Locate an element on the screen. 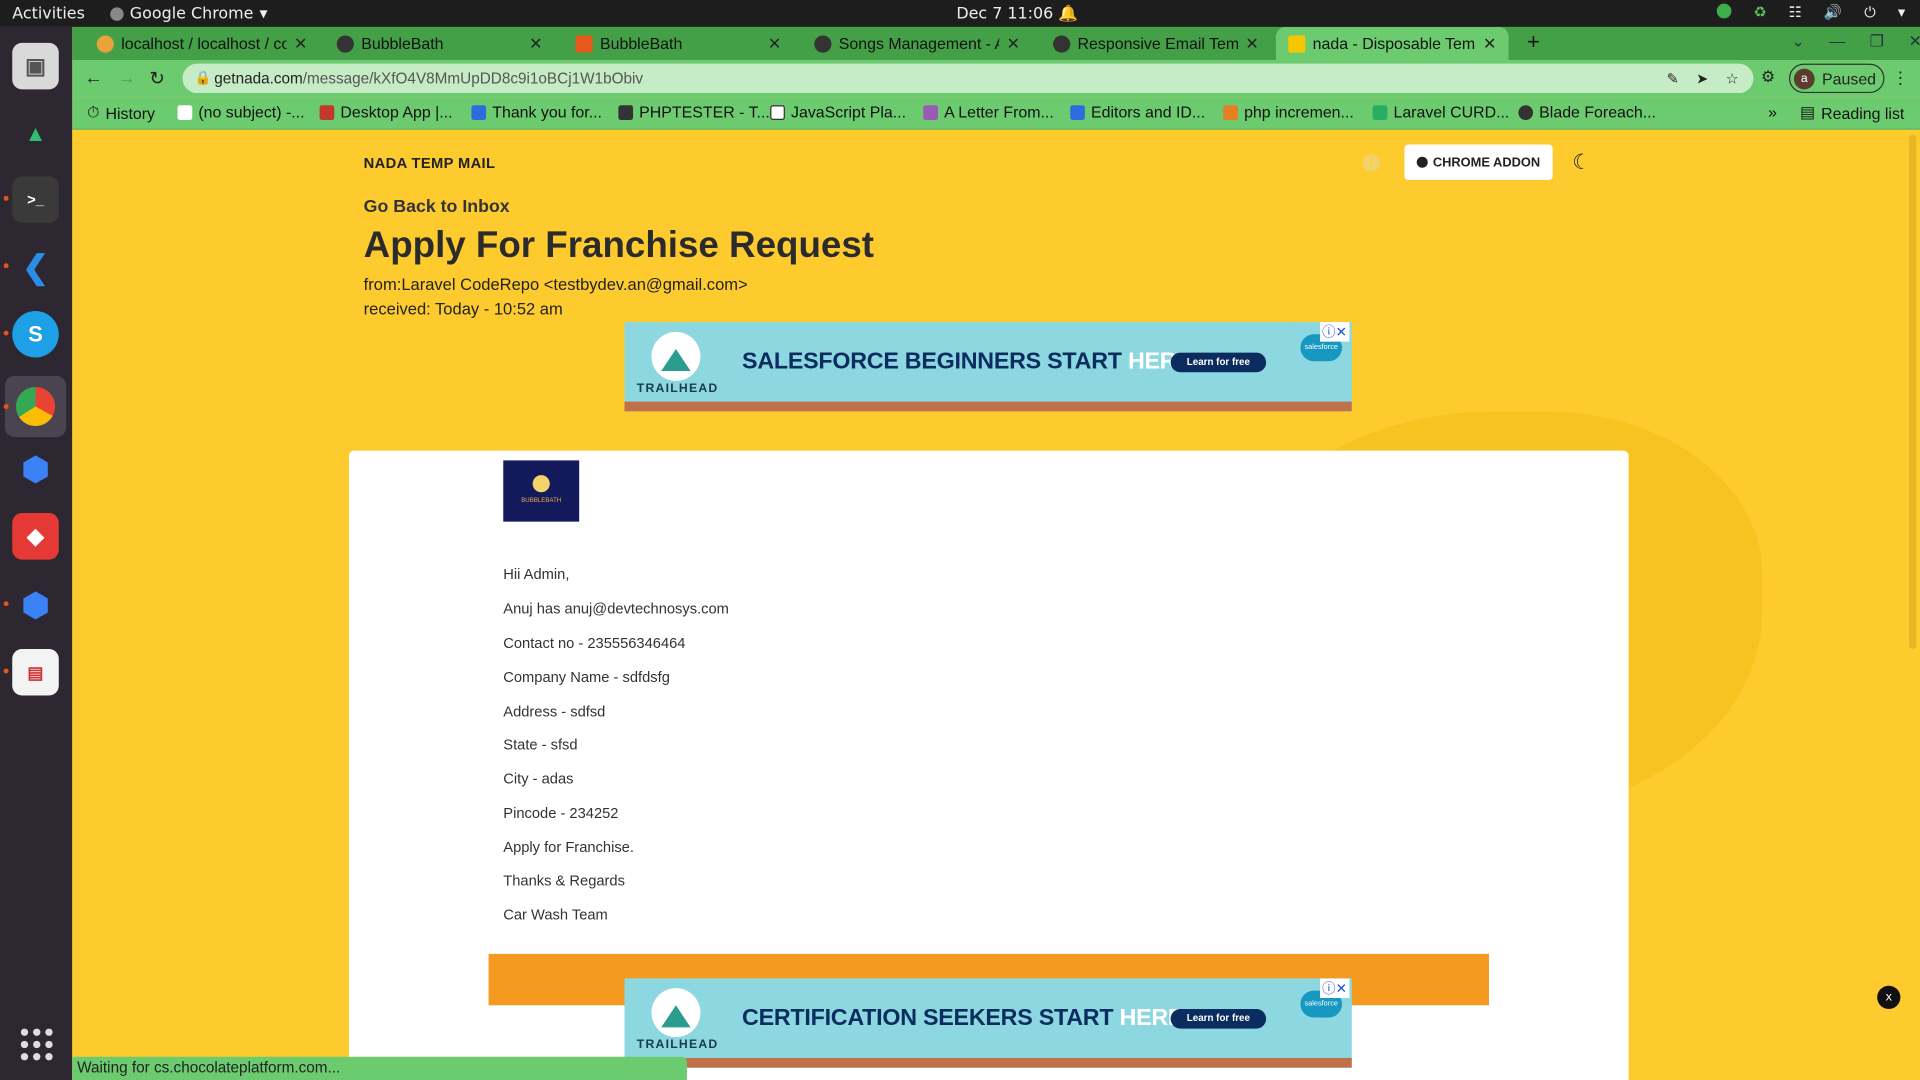  forward-arrow-icon: → is located at coordinates (127, 77).